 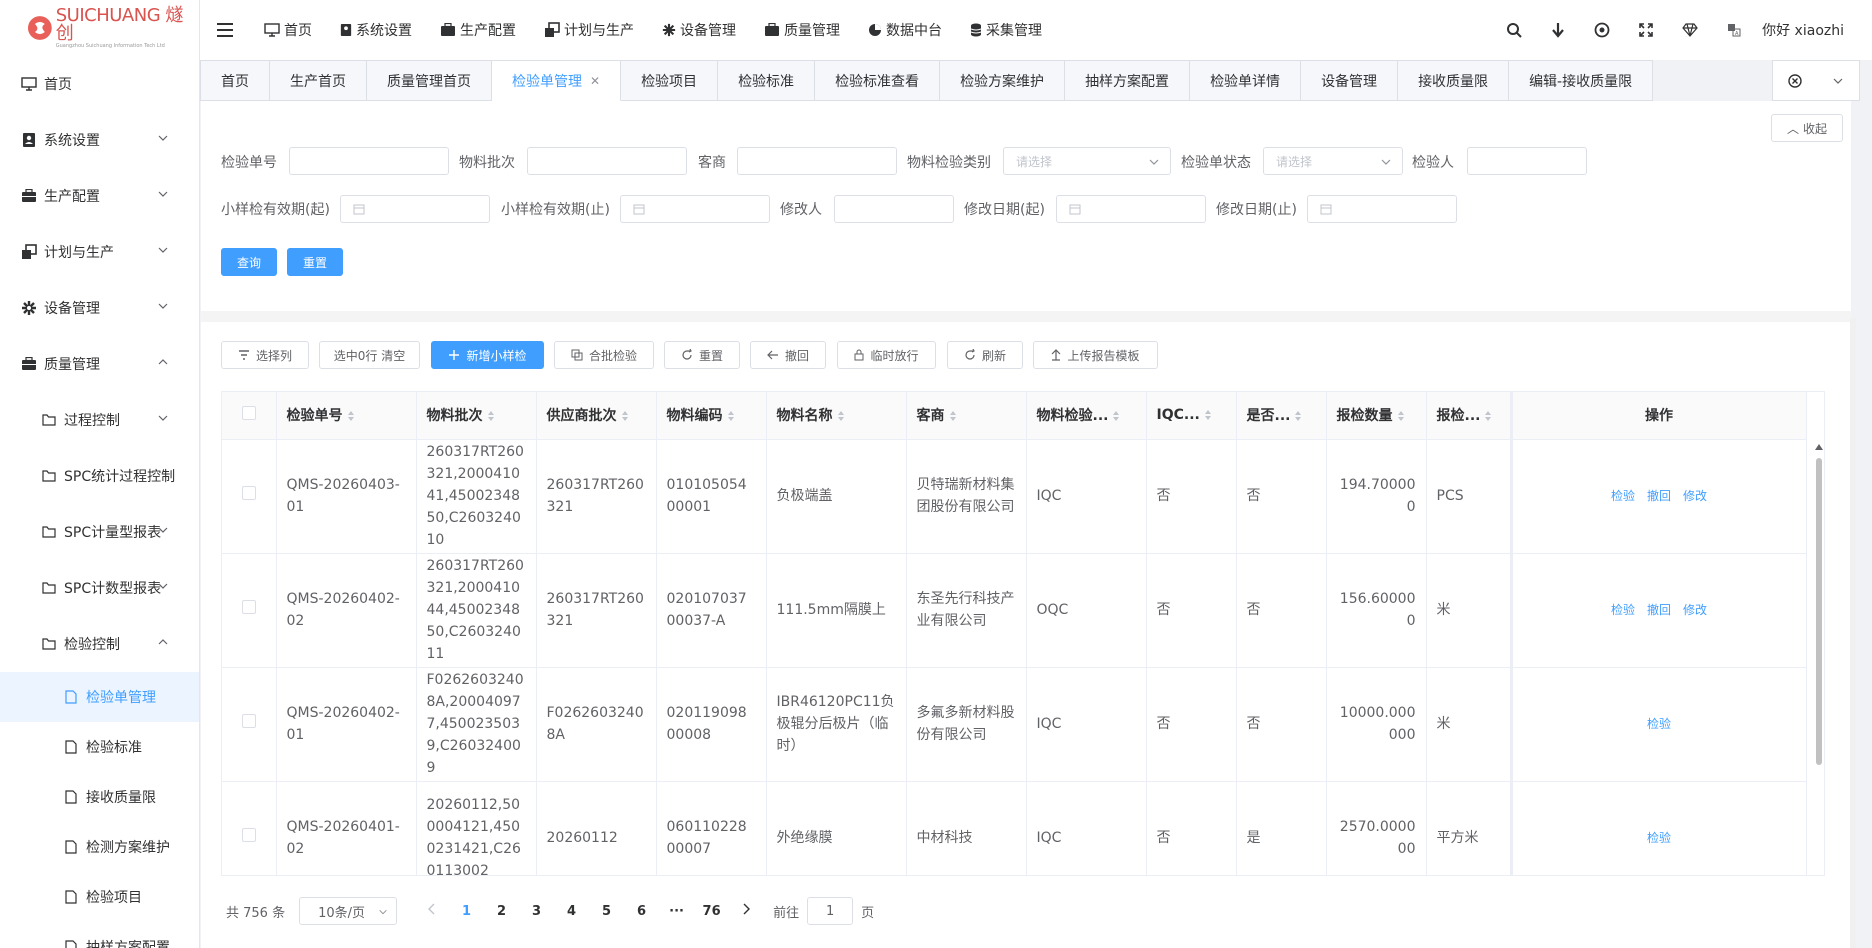 I want to click on tab-home: 首页, so click(x=235, y=80).